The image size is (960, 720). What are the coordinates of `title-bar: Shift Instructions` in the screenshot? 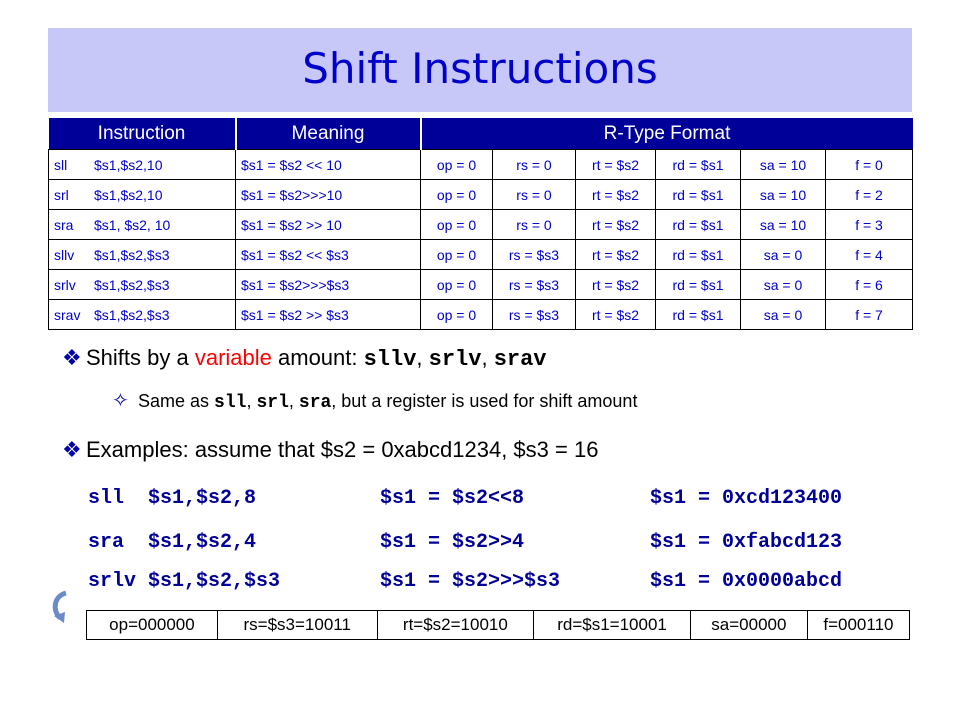 It's located at (480, 70).